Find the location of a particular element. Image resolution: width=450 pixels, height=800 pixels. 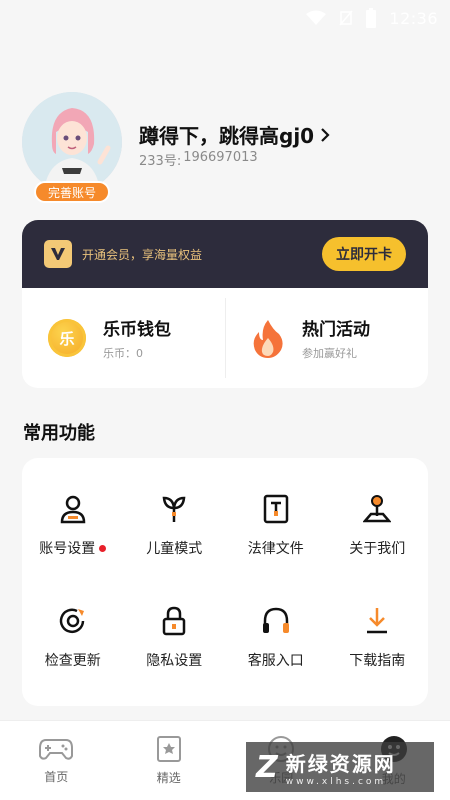

tab-home: 首页 is located at coordinates (56, 760).